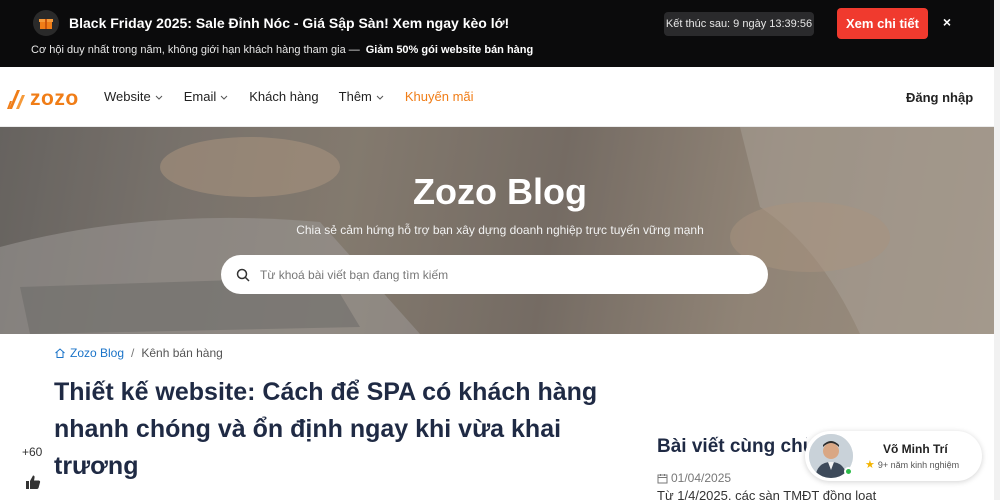 This screenshot has width=1000, height=500. Describe the element at coordinates (127, 96) in the screenshot. I see `nav-item-label: Website` at that location.